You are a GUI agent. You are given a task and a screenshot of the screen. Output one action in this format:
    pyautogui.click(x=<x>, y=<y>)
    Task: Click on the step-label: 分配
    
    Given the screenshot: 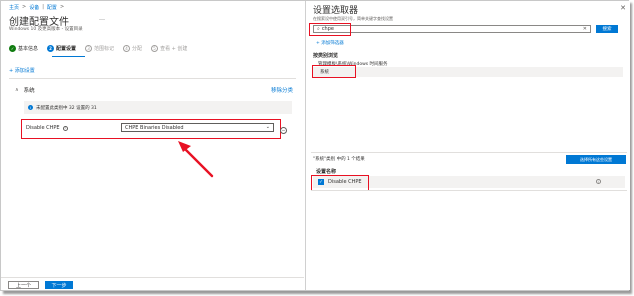 What is the action you would take?
    pyautogui.click(x=137, y=49)
    